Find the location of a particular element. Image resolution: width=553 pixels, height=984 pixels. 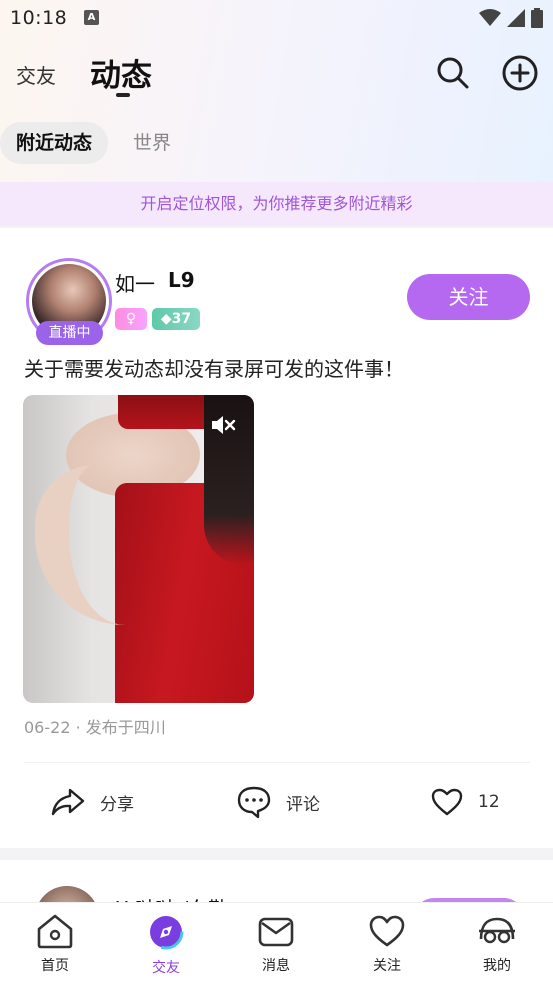

home-icon is located at coordinates (55, 931).